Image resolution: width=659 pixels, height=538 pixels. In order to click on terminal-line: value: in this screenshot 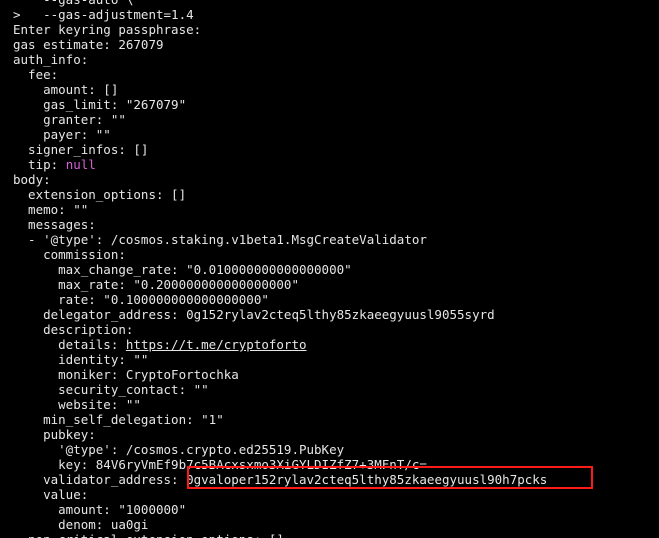, I will do `click(51, 494)`.